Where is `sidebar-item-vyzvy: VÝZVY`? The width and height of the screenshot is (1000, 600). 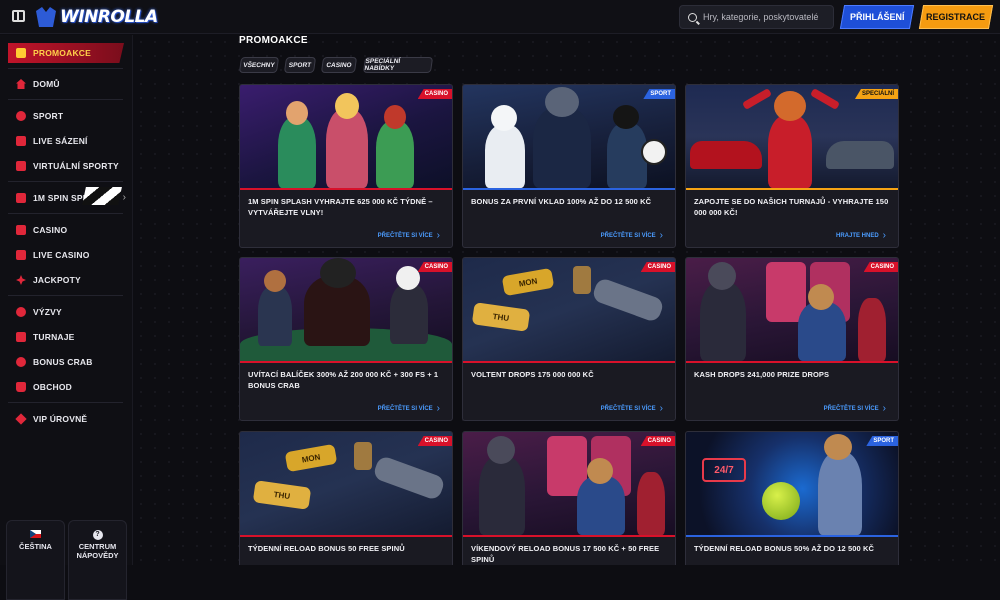 sidebar-item-vyzvy: VÝZVY is located at coordinates (66, 312).